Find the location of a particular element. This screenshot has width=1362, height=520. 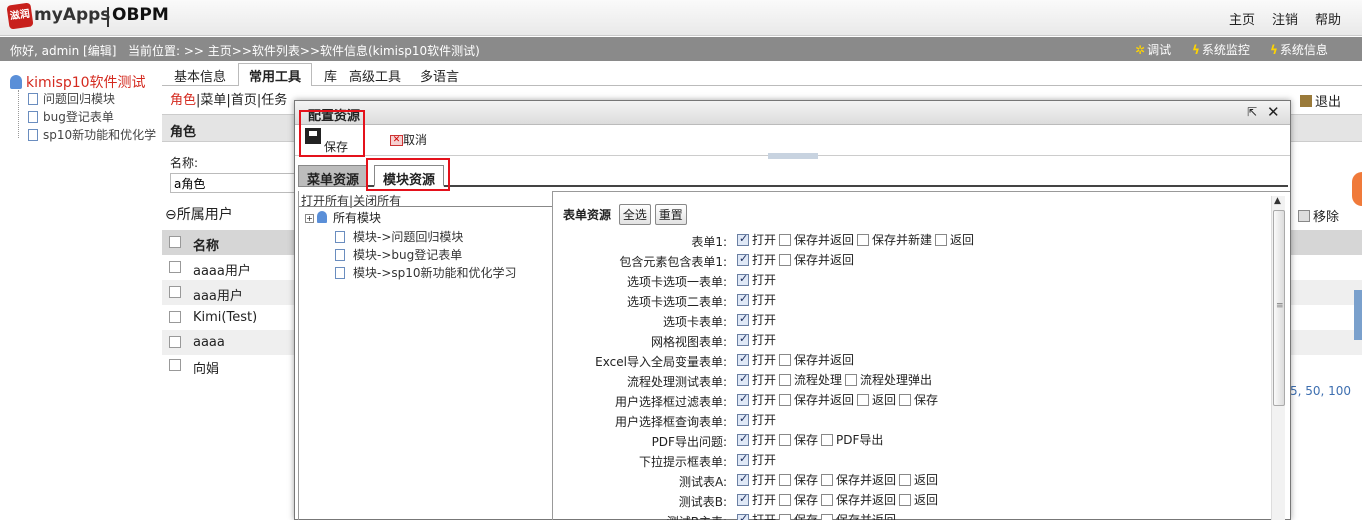

page-size-options: 5, 50, 100 is located at coordinates (1320, 391).